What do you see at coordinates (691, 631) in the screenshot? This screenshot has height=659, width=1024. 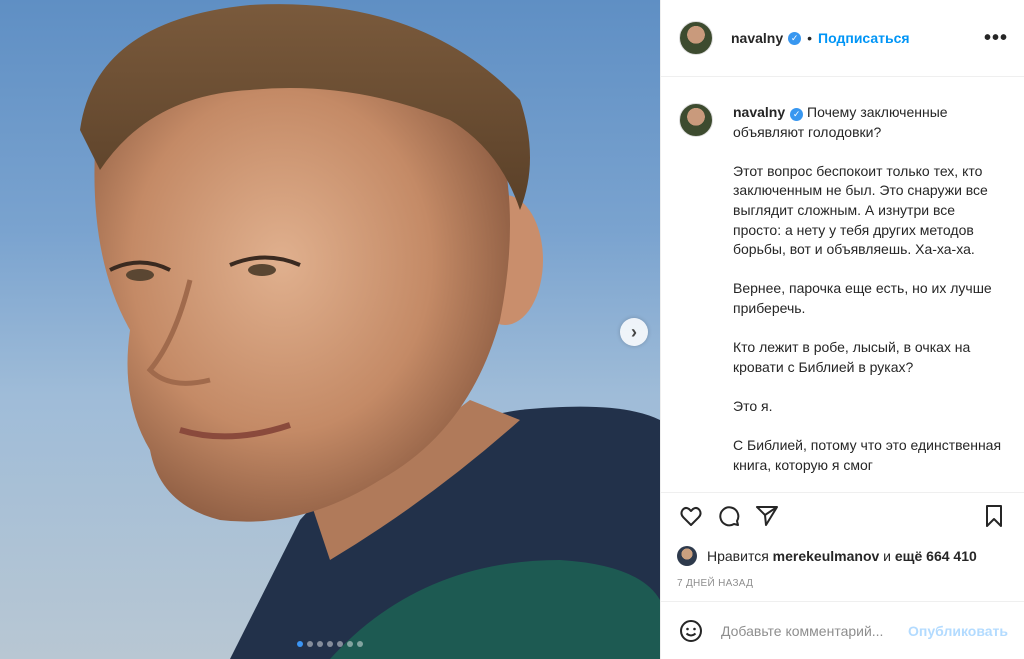 I see `emoji-icon` at bounding box center [691, 631].